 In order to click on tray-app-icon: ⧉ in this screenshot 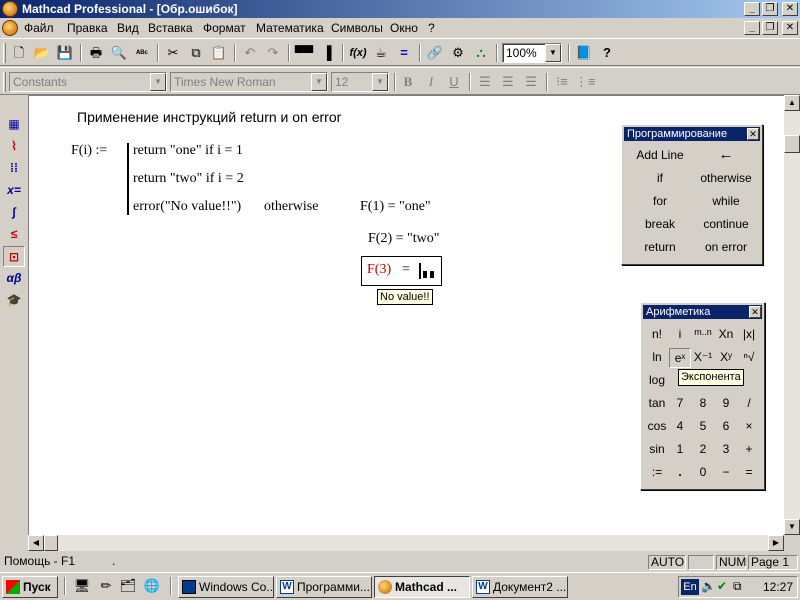, I will do `click(737, 586)`.